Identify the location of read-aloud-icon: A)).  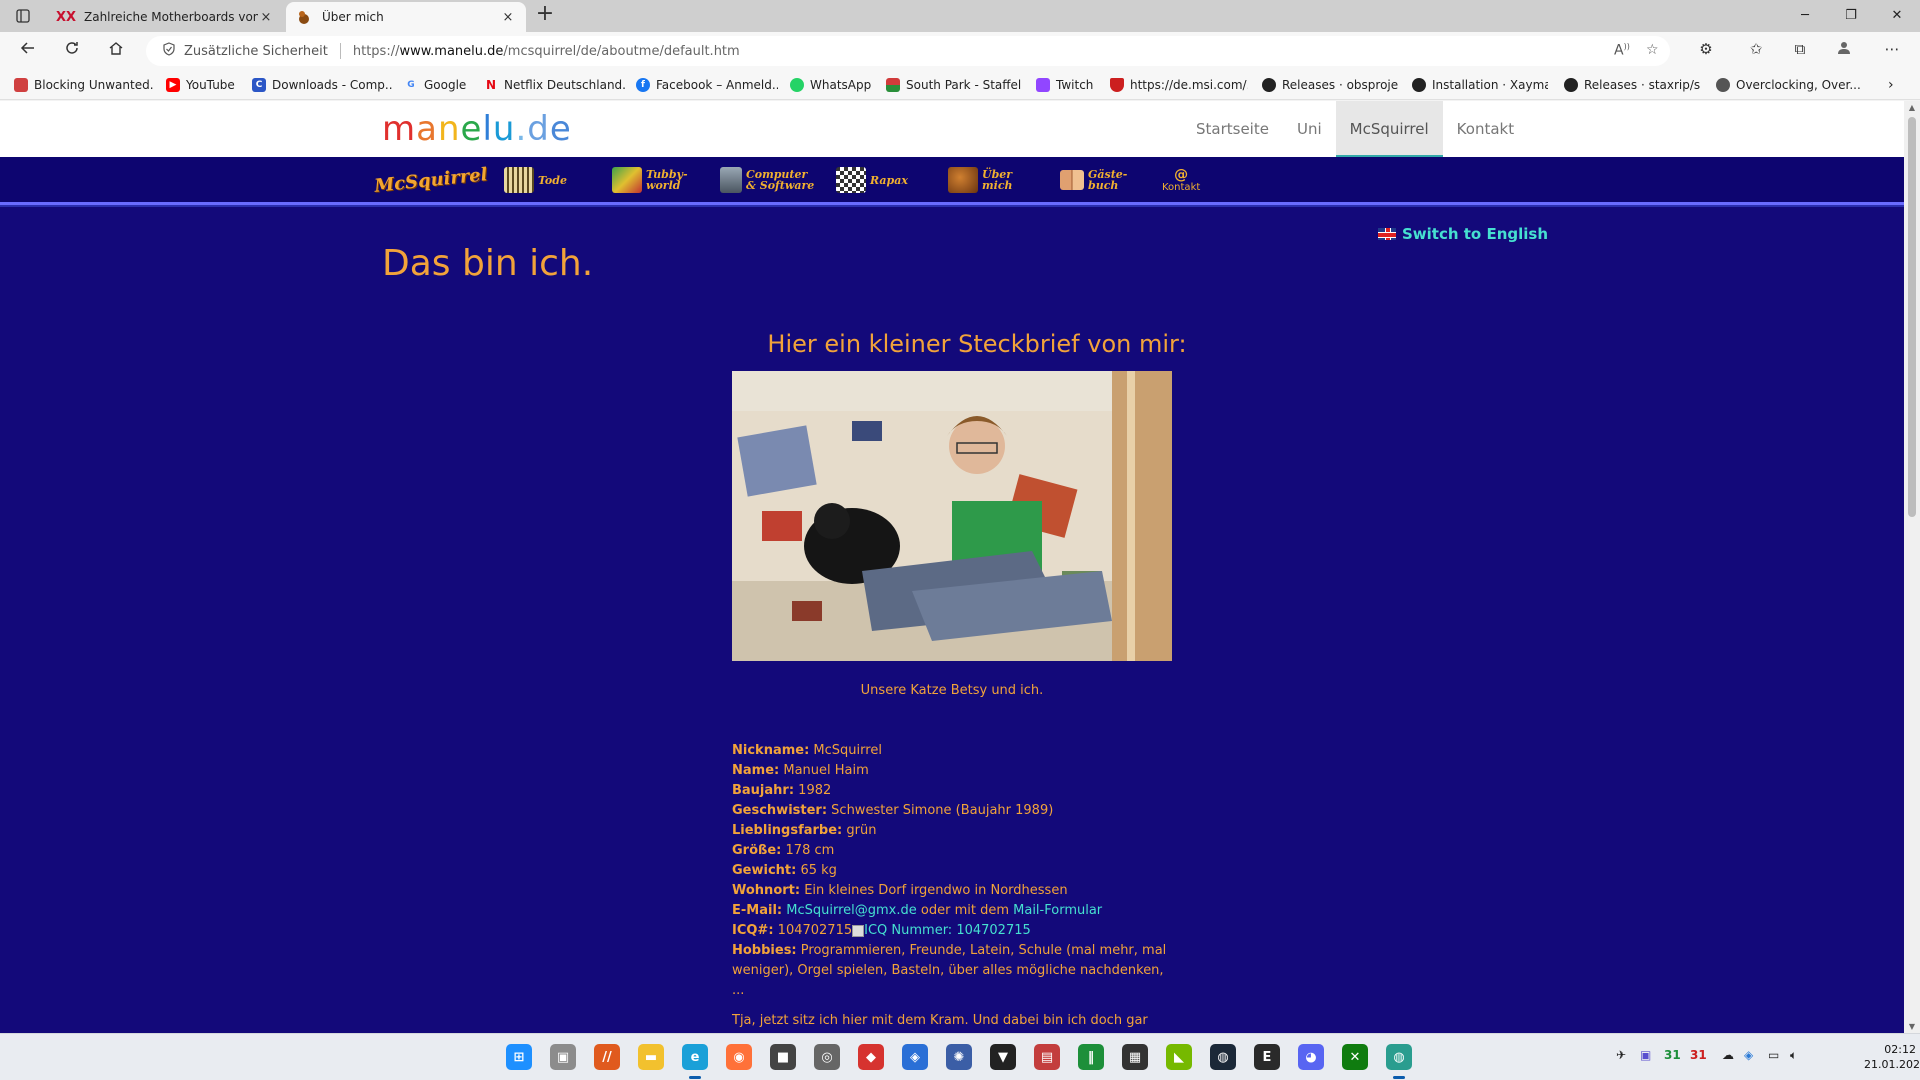
(1622, 50).